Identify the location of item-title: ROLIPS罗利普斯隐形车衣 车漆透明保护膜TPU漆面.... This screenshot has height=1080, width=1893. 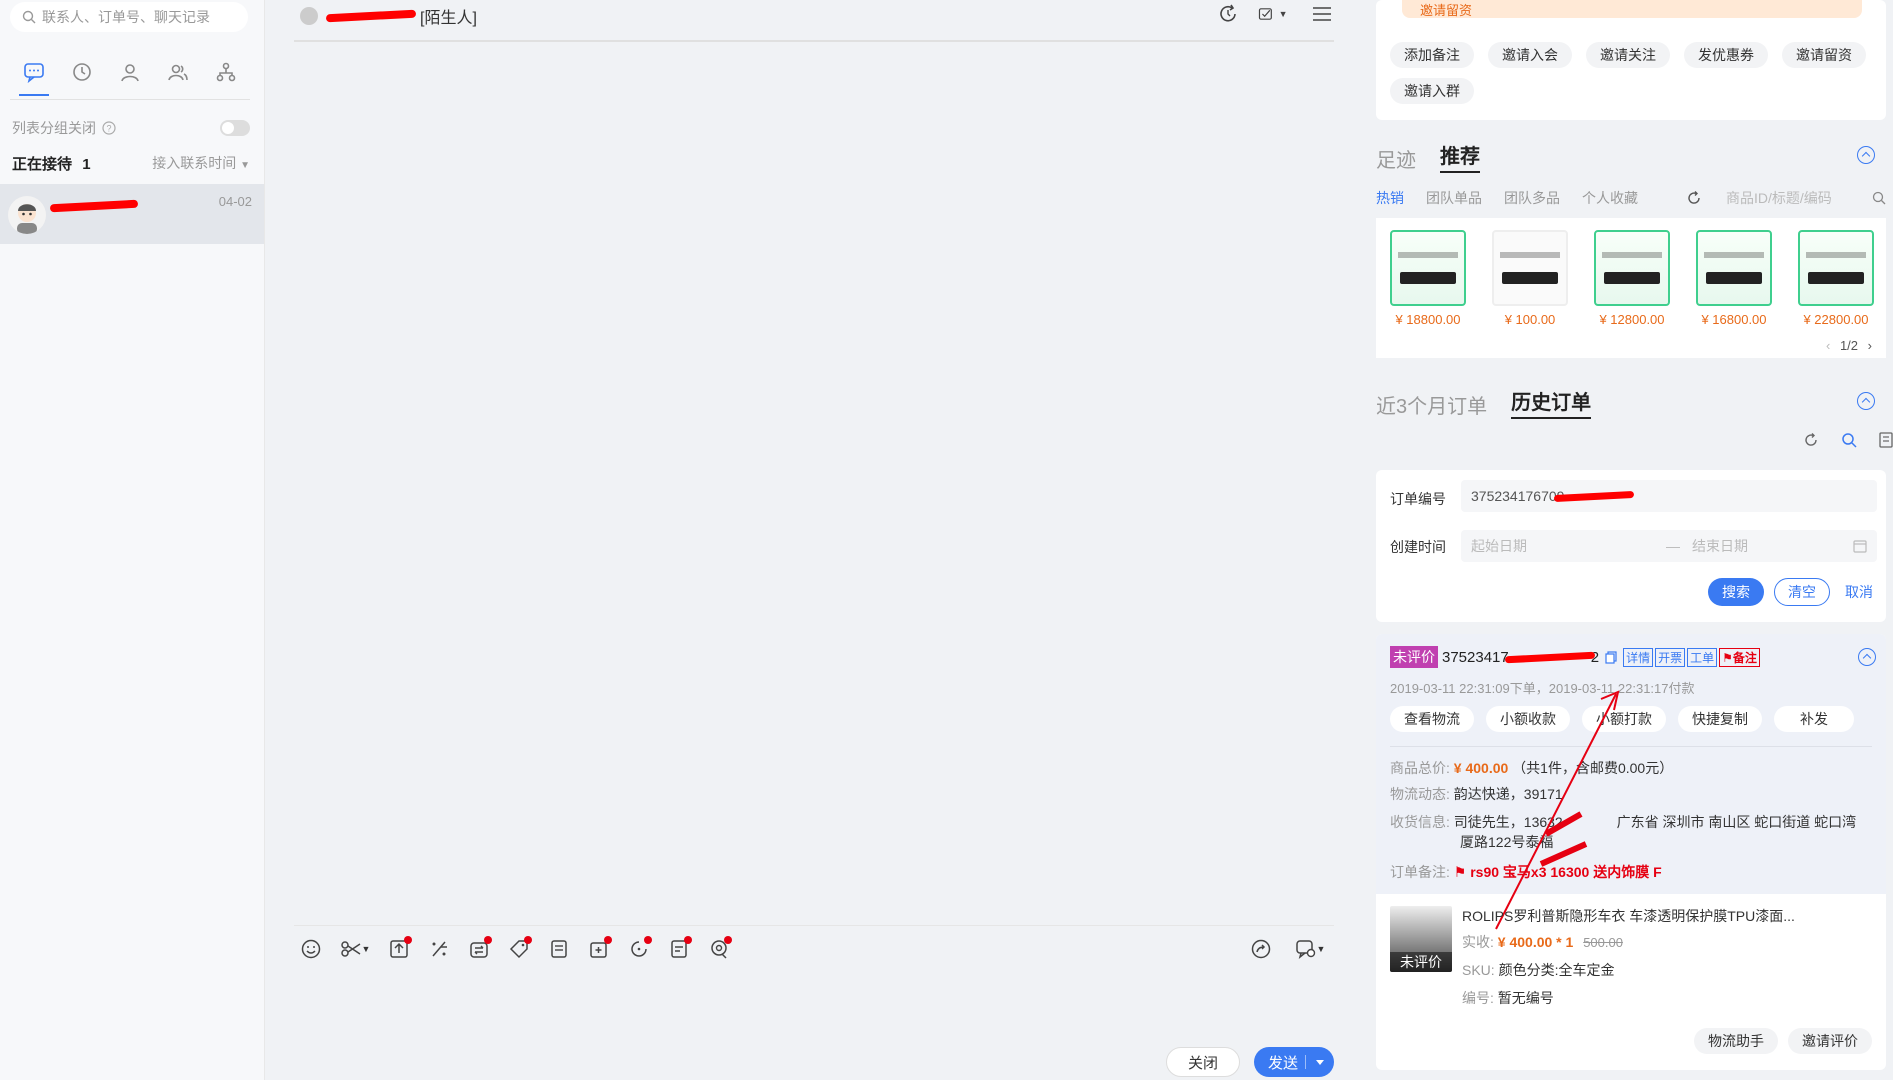
(1628, 916).